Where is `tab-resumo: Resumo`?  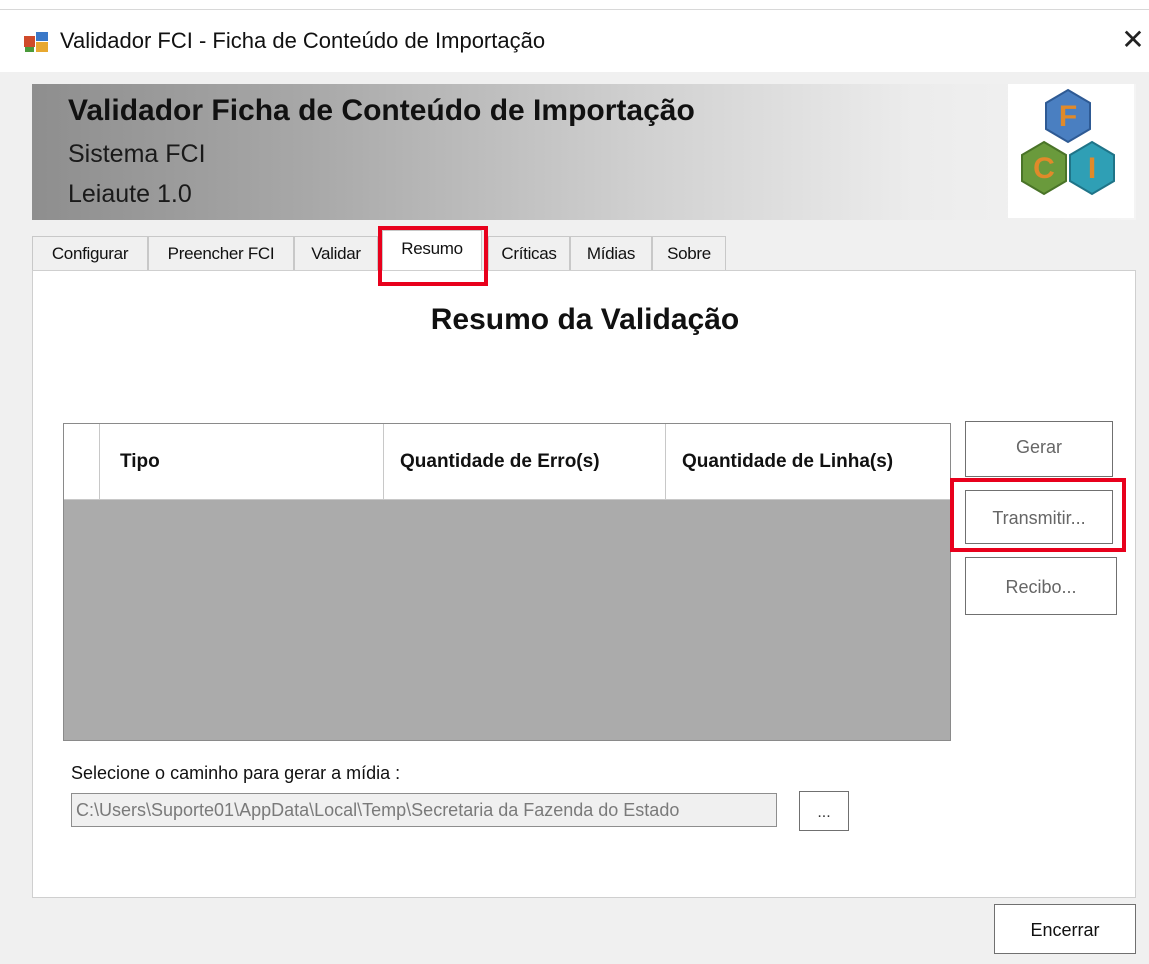 tab-resumo: Resumo is located at coordinates (432, 250).